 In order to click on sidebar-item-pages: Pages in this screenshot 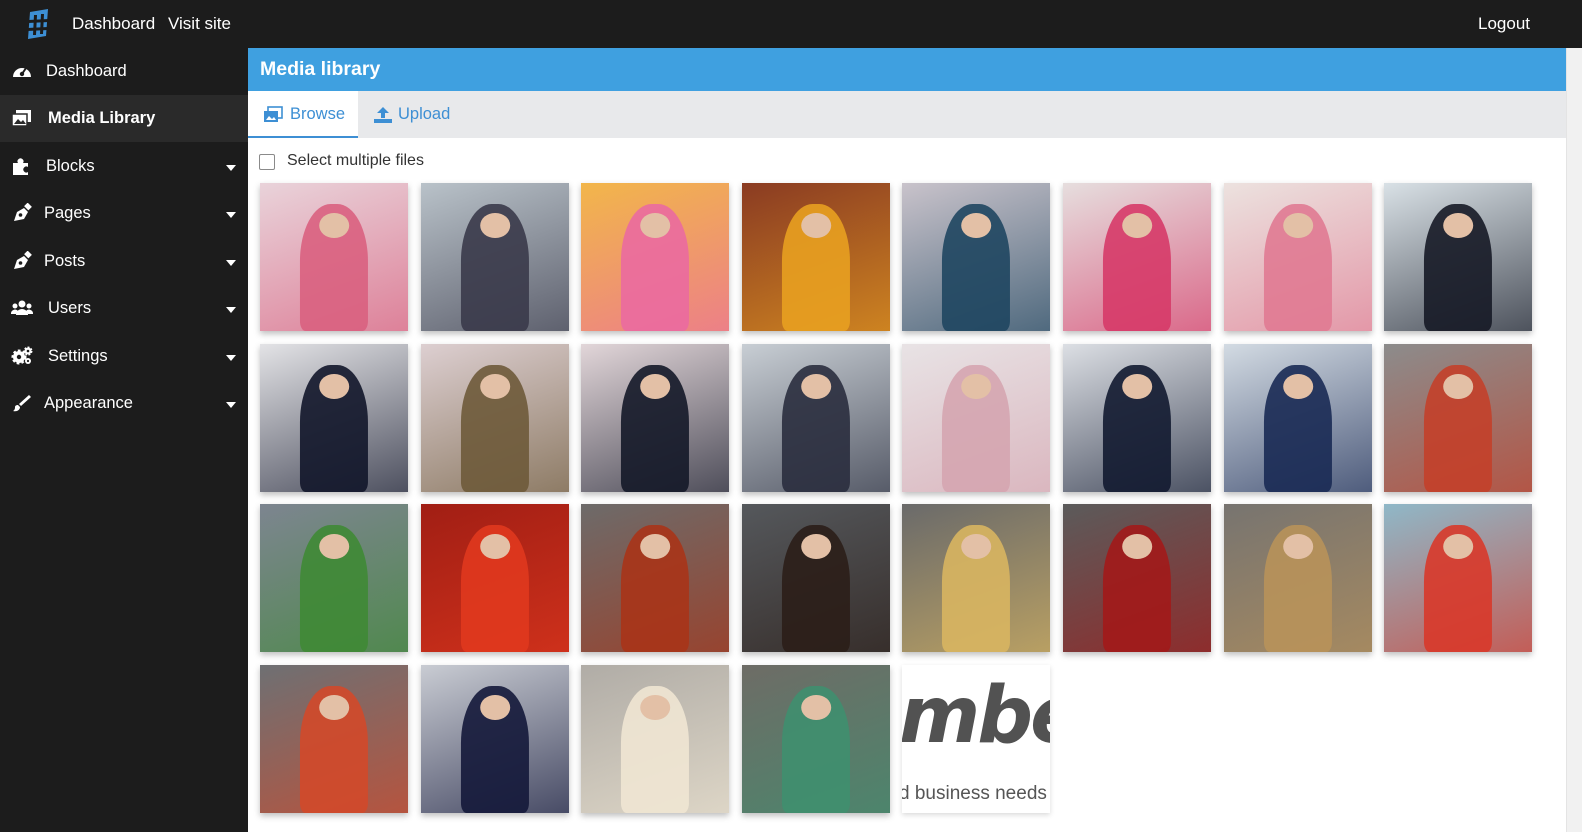, I will do `click(124, 213)`.